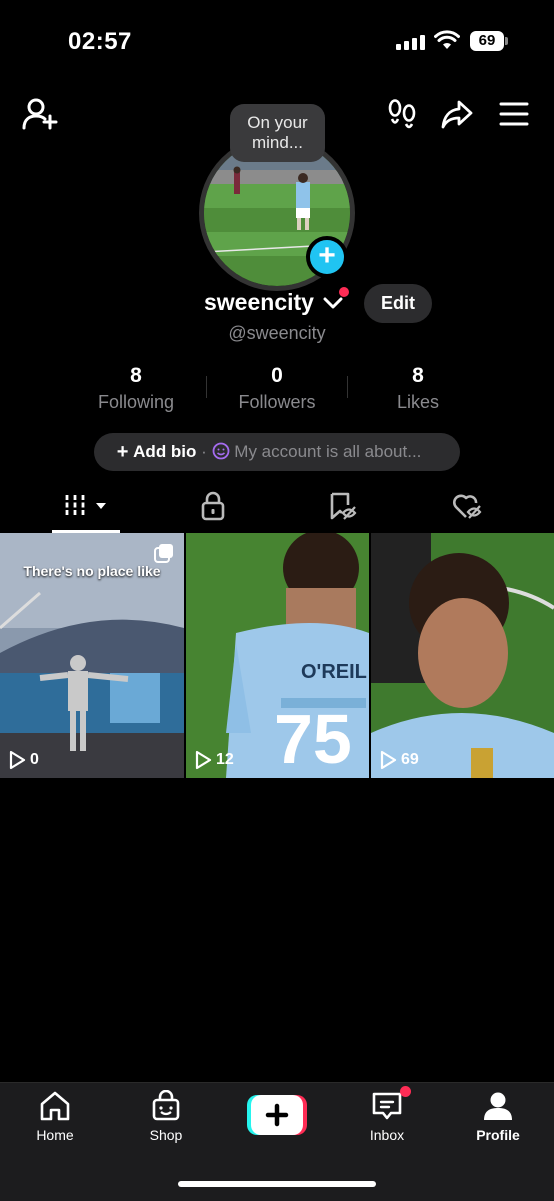 Image resolution: width=554 pixels, height=1201 pixels. I want to click on bookmark-hidden-icon, so click(343, 506).